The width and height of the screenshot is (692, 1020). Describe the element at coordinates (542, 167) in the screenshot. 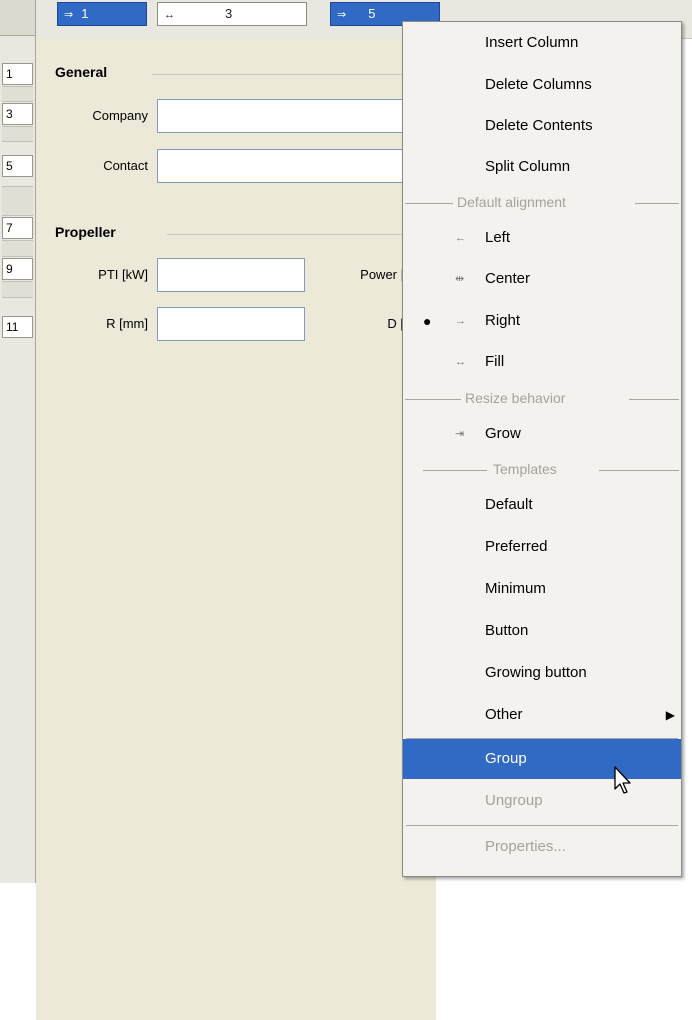

I see `menu-item-split-column: Split Column` at that location.